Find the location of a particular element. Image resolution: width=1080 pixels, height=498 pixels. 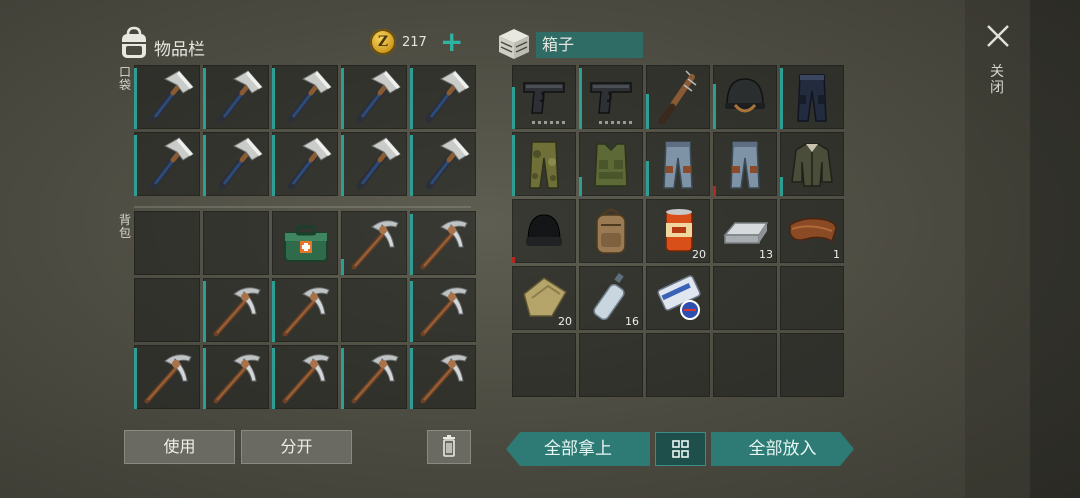

trash-button is located at coordinates (449, 447).